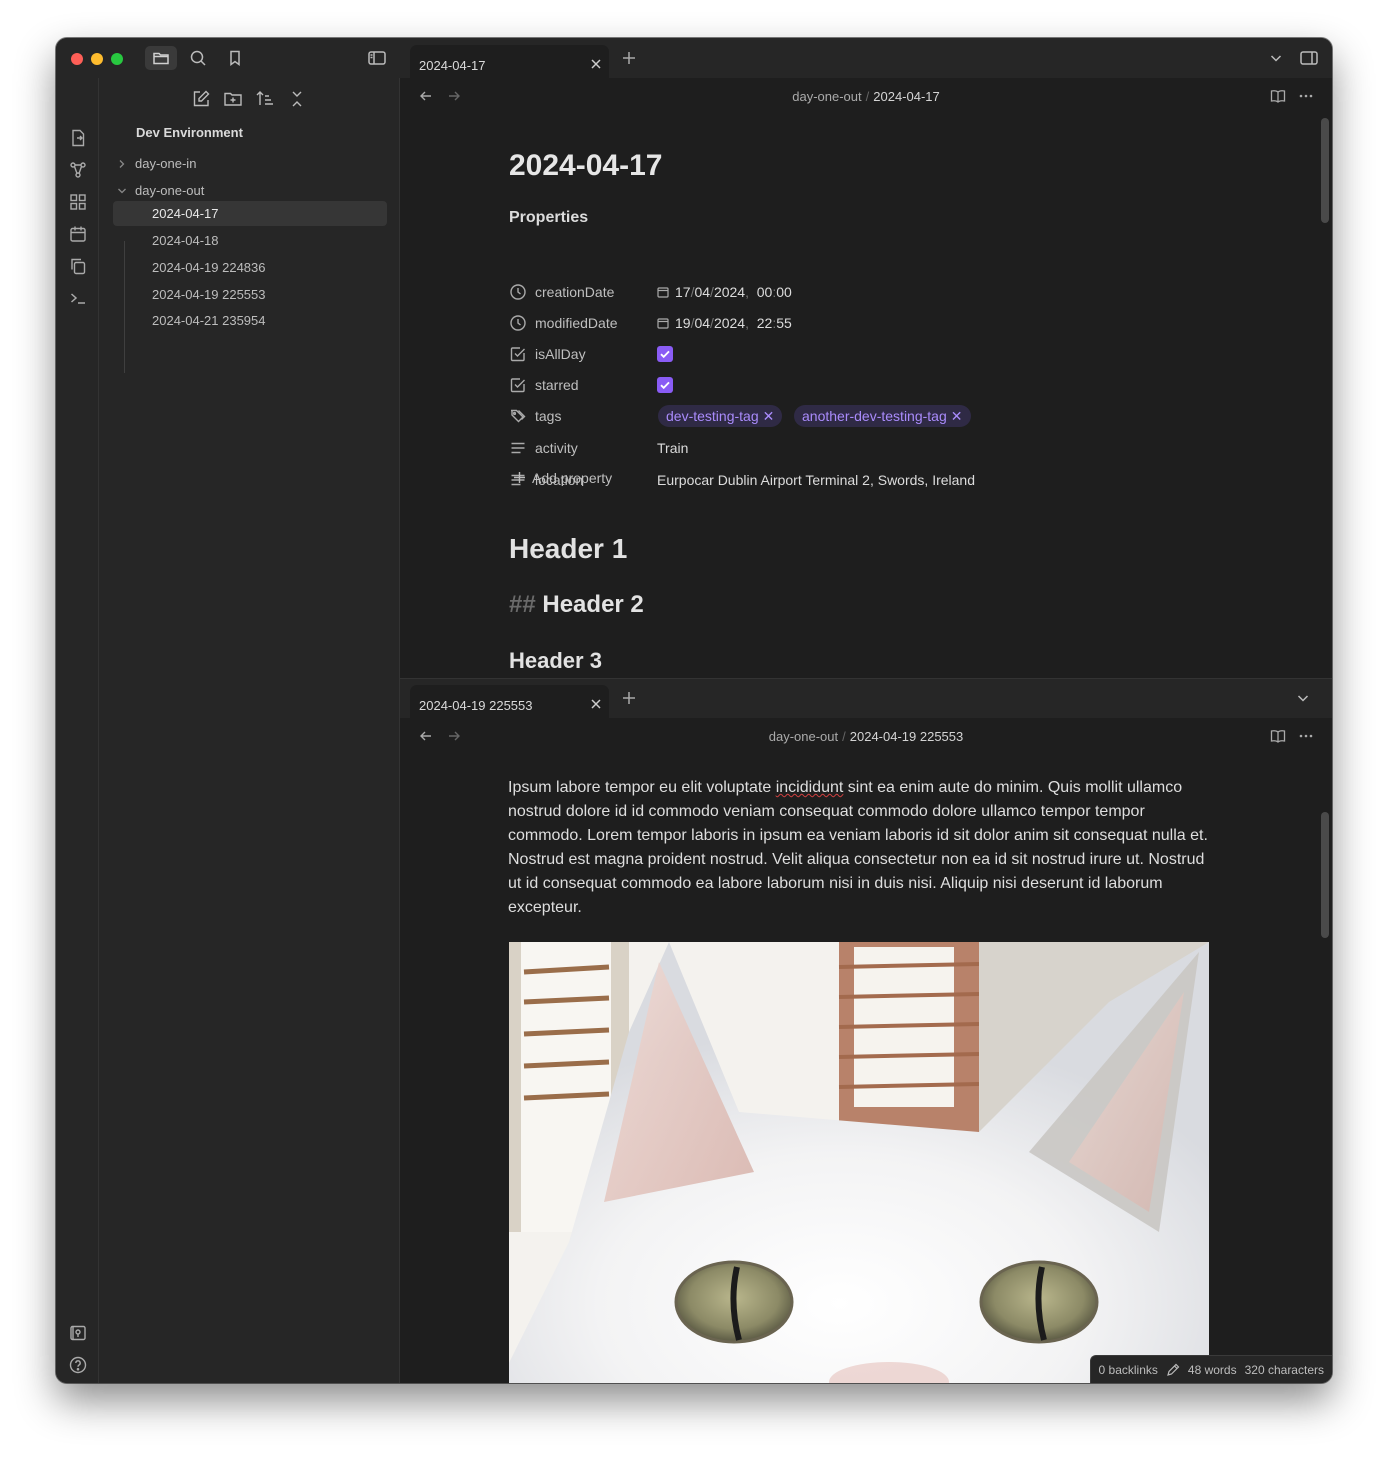 This screenshot has height=1457, width=1388. Describe the element at coordinates (250, 191) in the screenshot. I see `folder-day-one-out: day-one-out` at that location.